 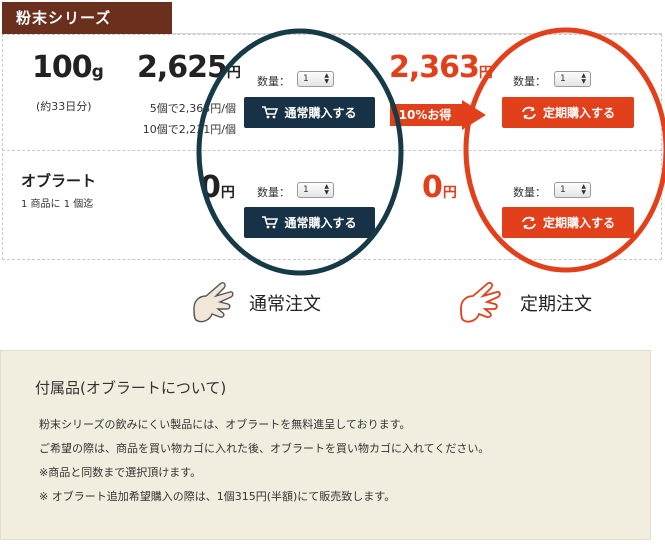 What do you see at coordinates (217, 496) in the screenshot?
I see `info-line: ※ オブラート追加希望購入の際は、1個315円(半額)にて販売致します。` at bounding box center [217, 496].